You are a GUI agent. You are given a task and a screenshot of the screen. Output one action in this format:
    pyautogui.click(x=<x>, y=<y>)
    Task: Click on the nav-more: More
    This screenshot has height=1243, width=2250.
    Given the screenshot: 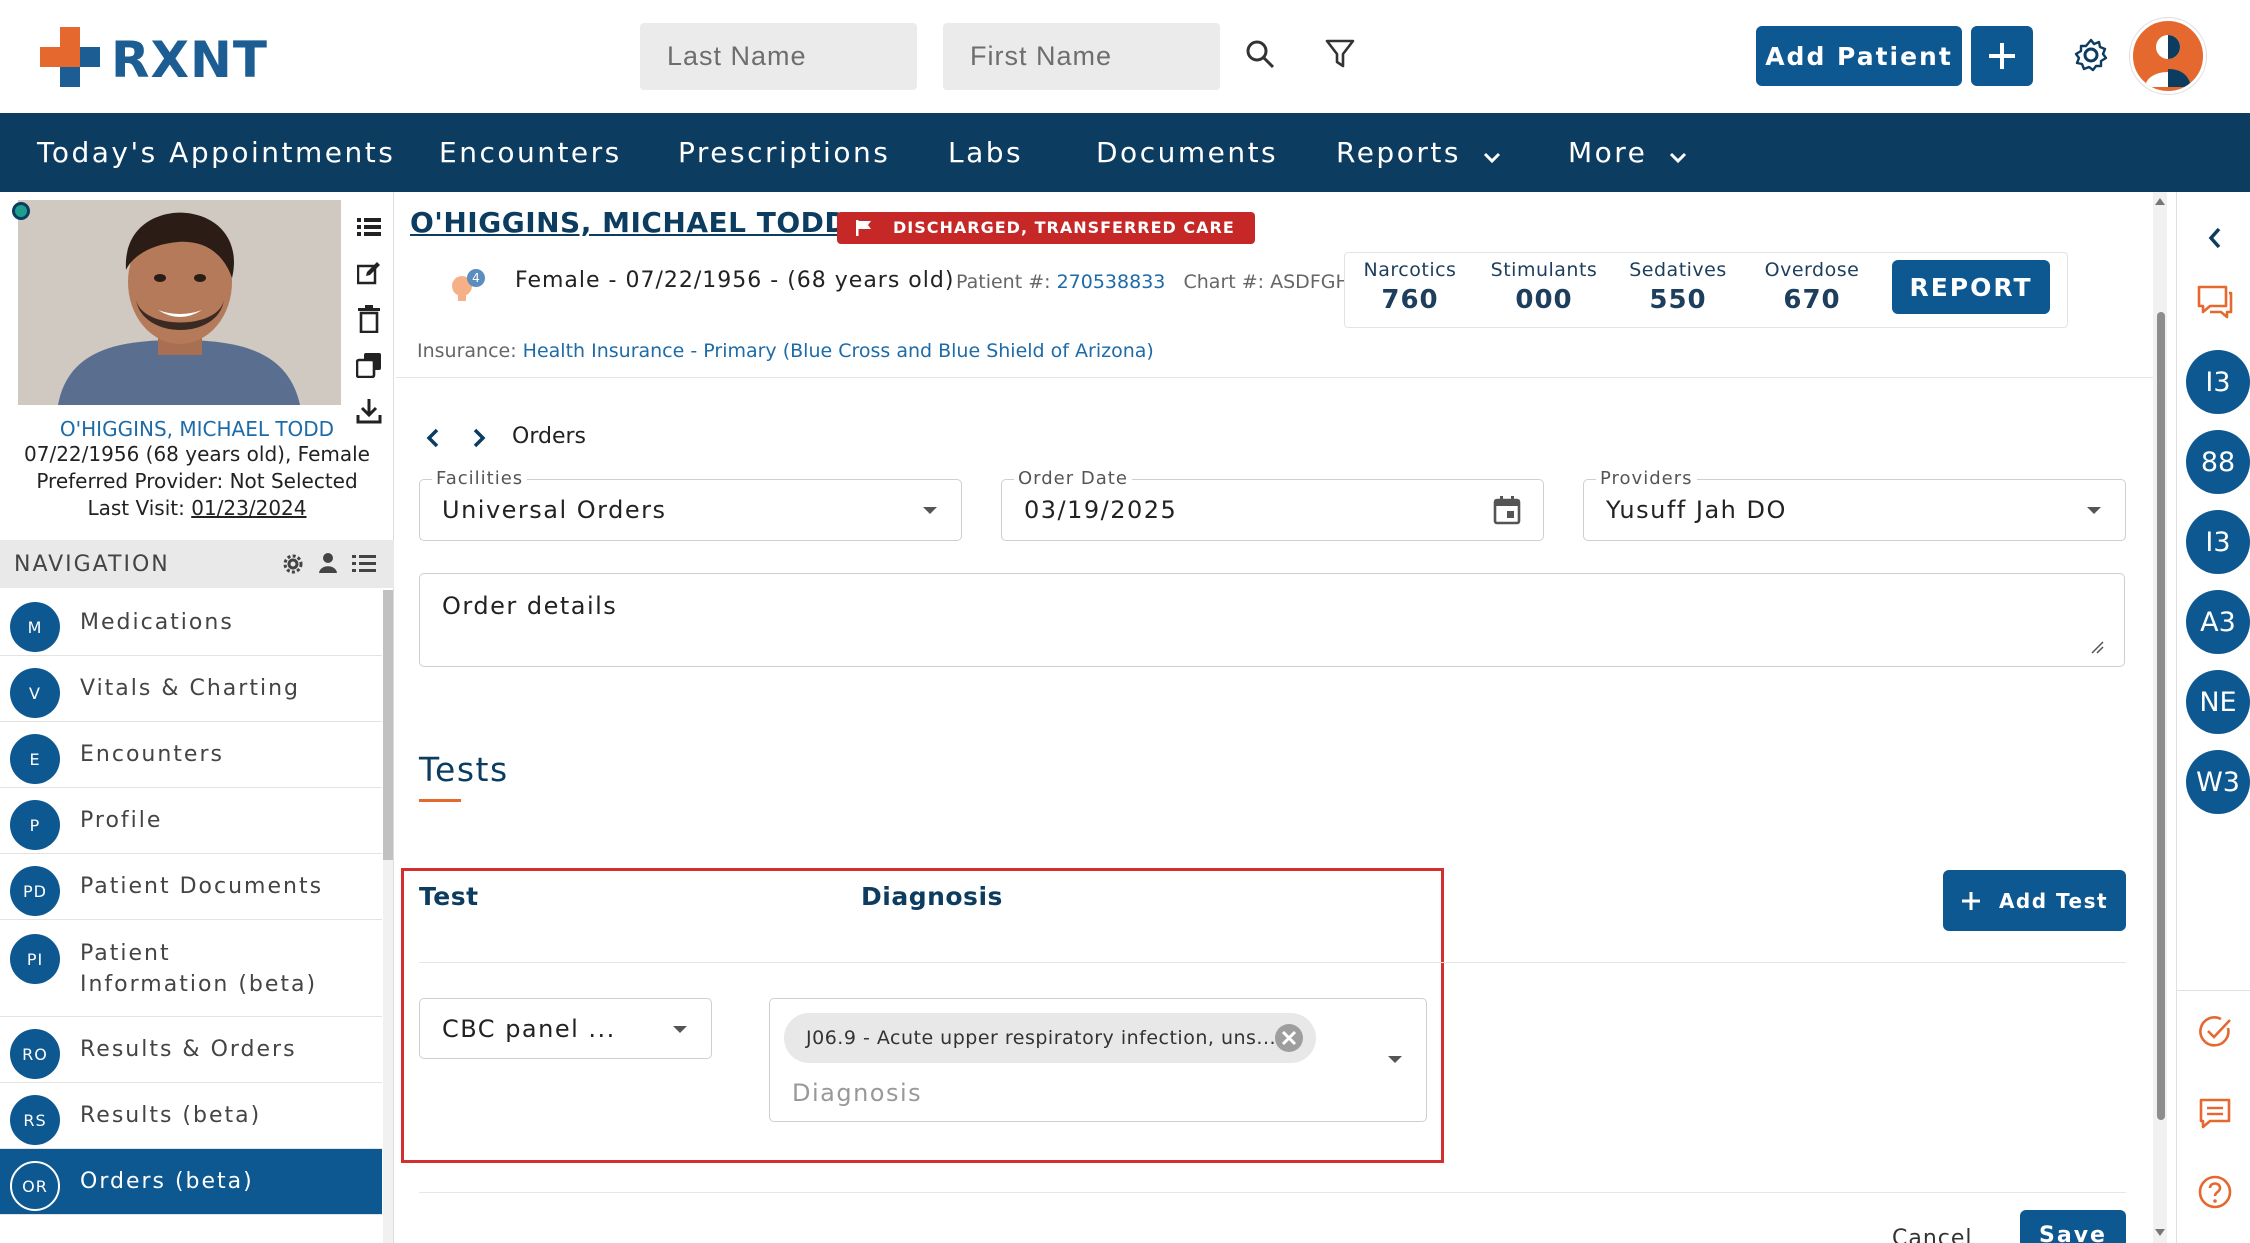 What is the action you would take?
    pyautogui.click(x=1627, y=152)
    